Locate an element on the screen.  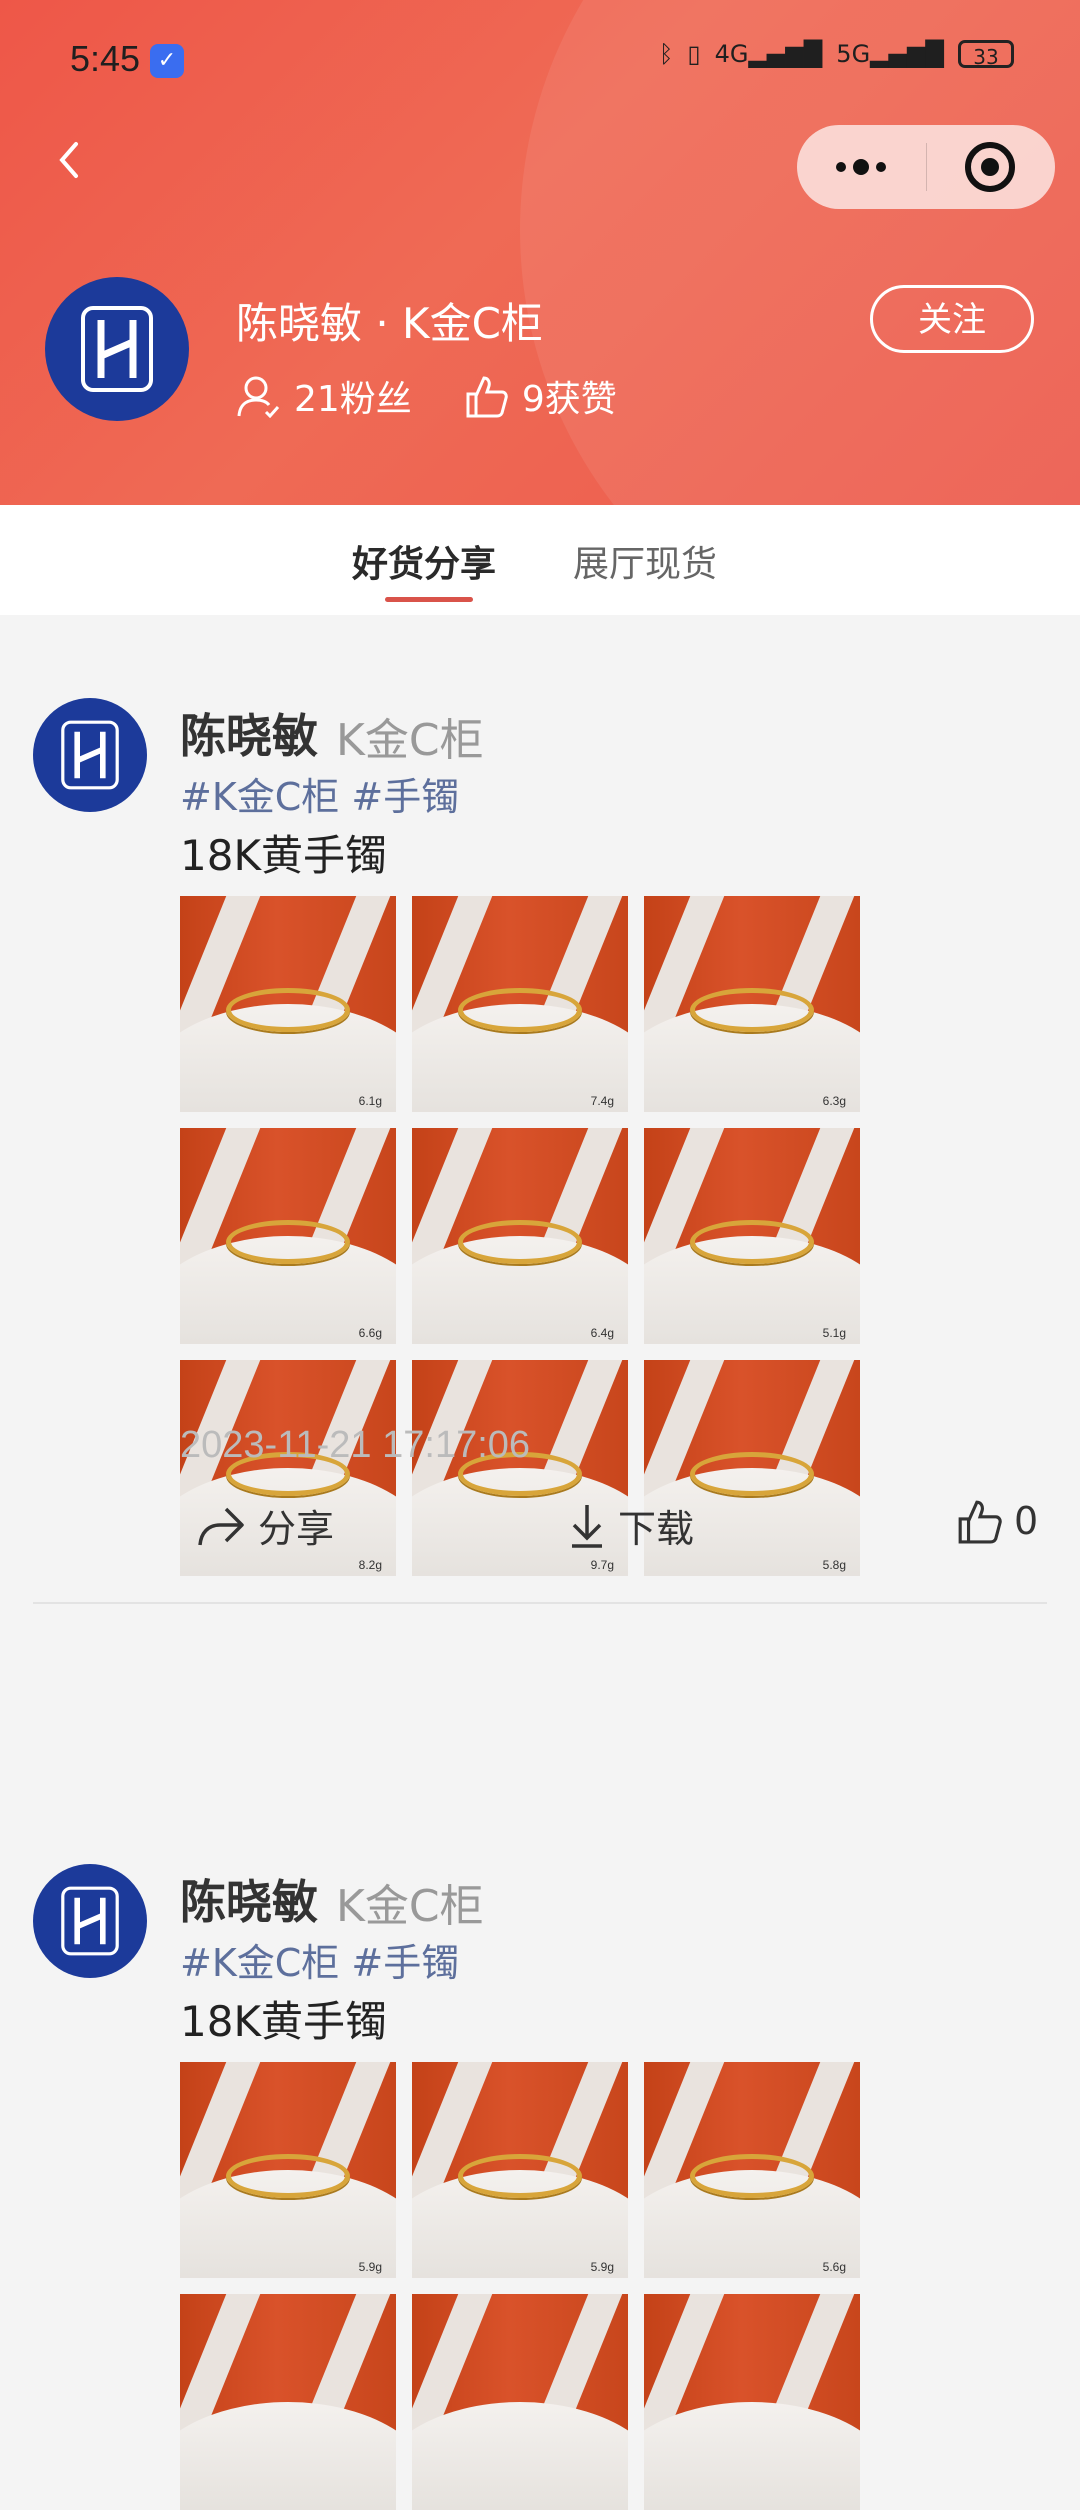
chevron-left-icon is located at coordinates (68, 160).